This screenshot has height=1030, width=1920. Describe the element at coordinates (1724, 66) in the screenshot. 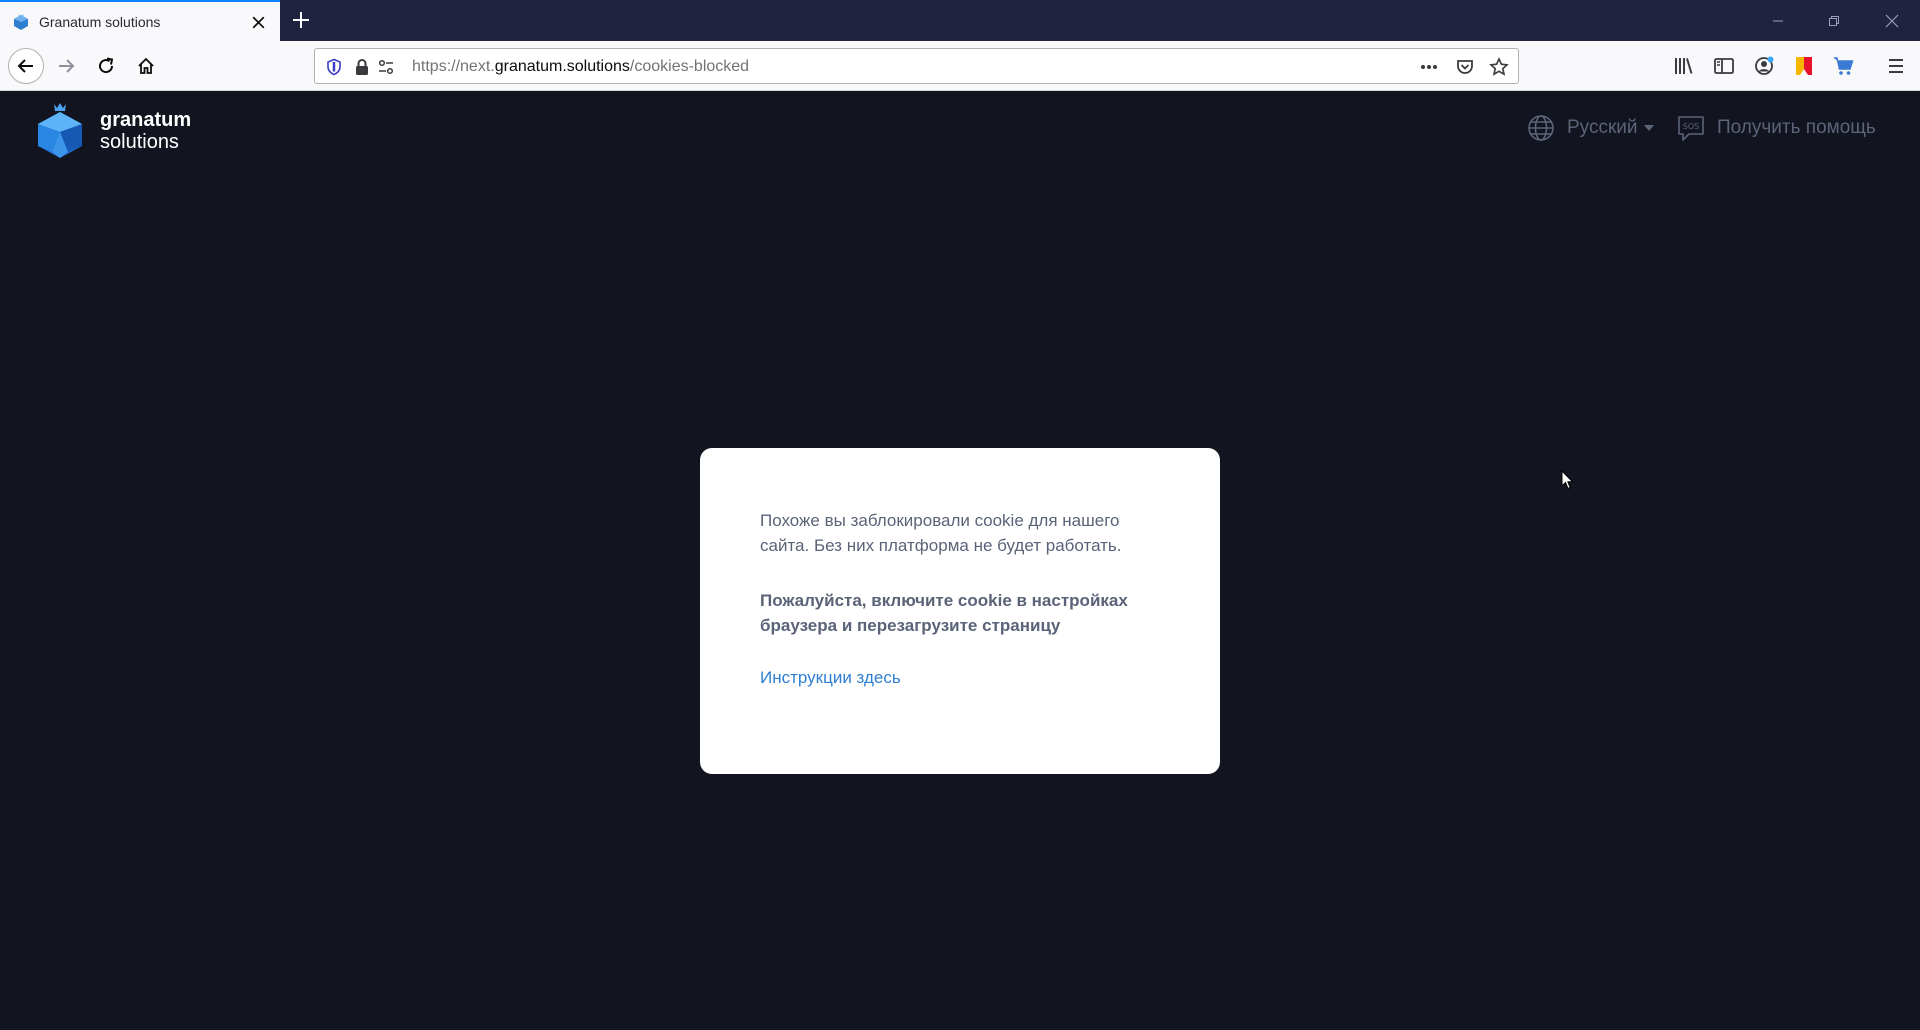

I see `sidebar-icon` at that location.